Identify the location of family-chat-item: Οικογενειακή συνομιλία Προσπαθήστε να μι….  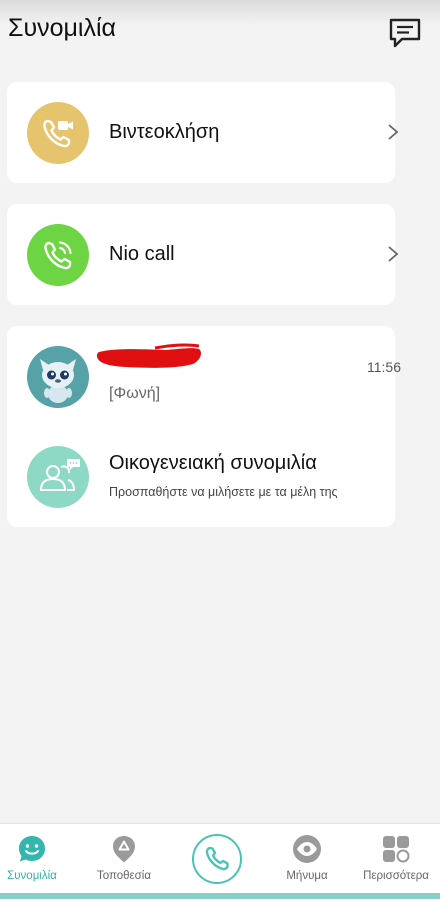
(201, 476).